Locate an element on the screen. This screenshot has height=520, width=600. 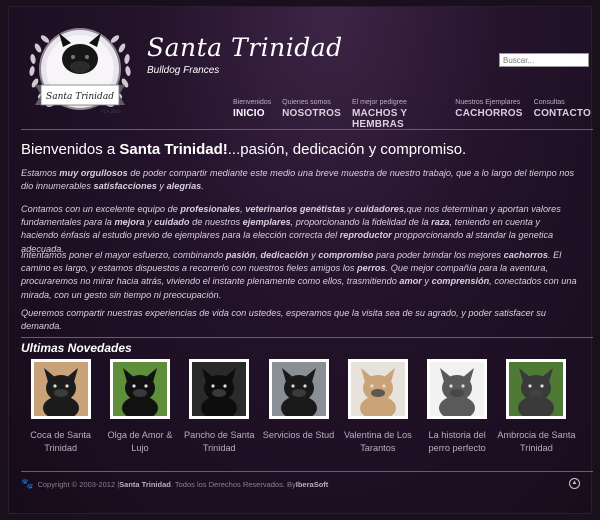
nav-item-caption: Consultas is located at coordinates (549, 102).